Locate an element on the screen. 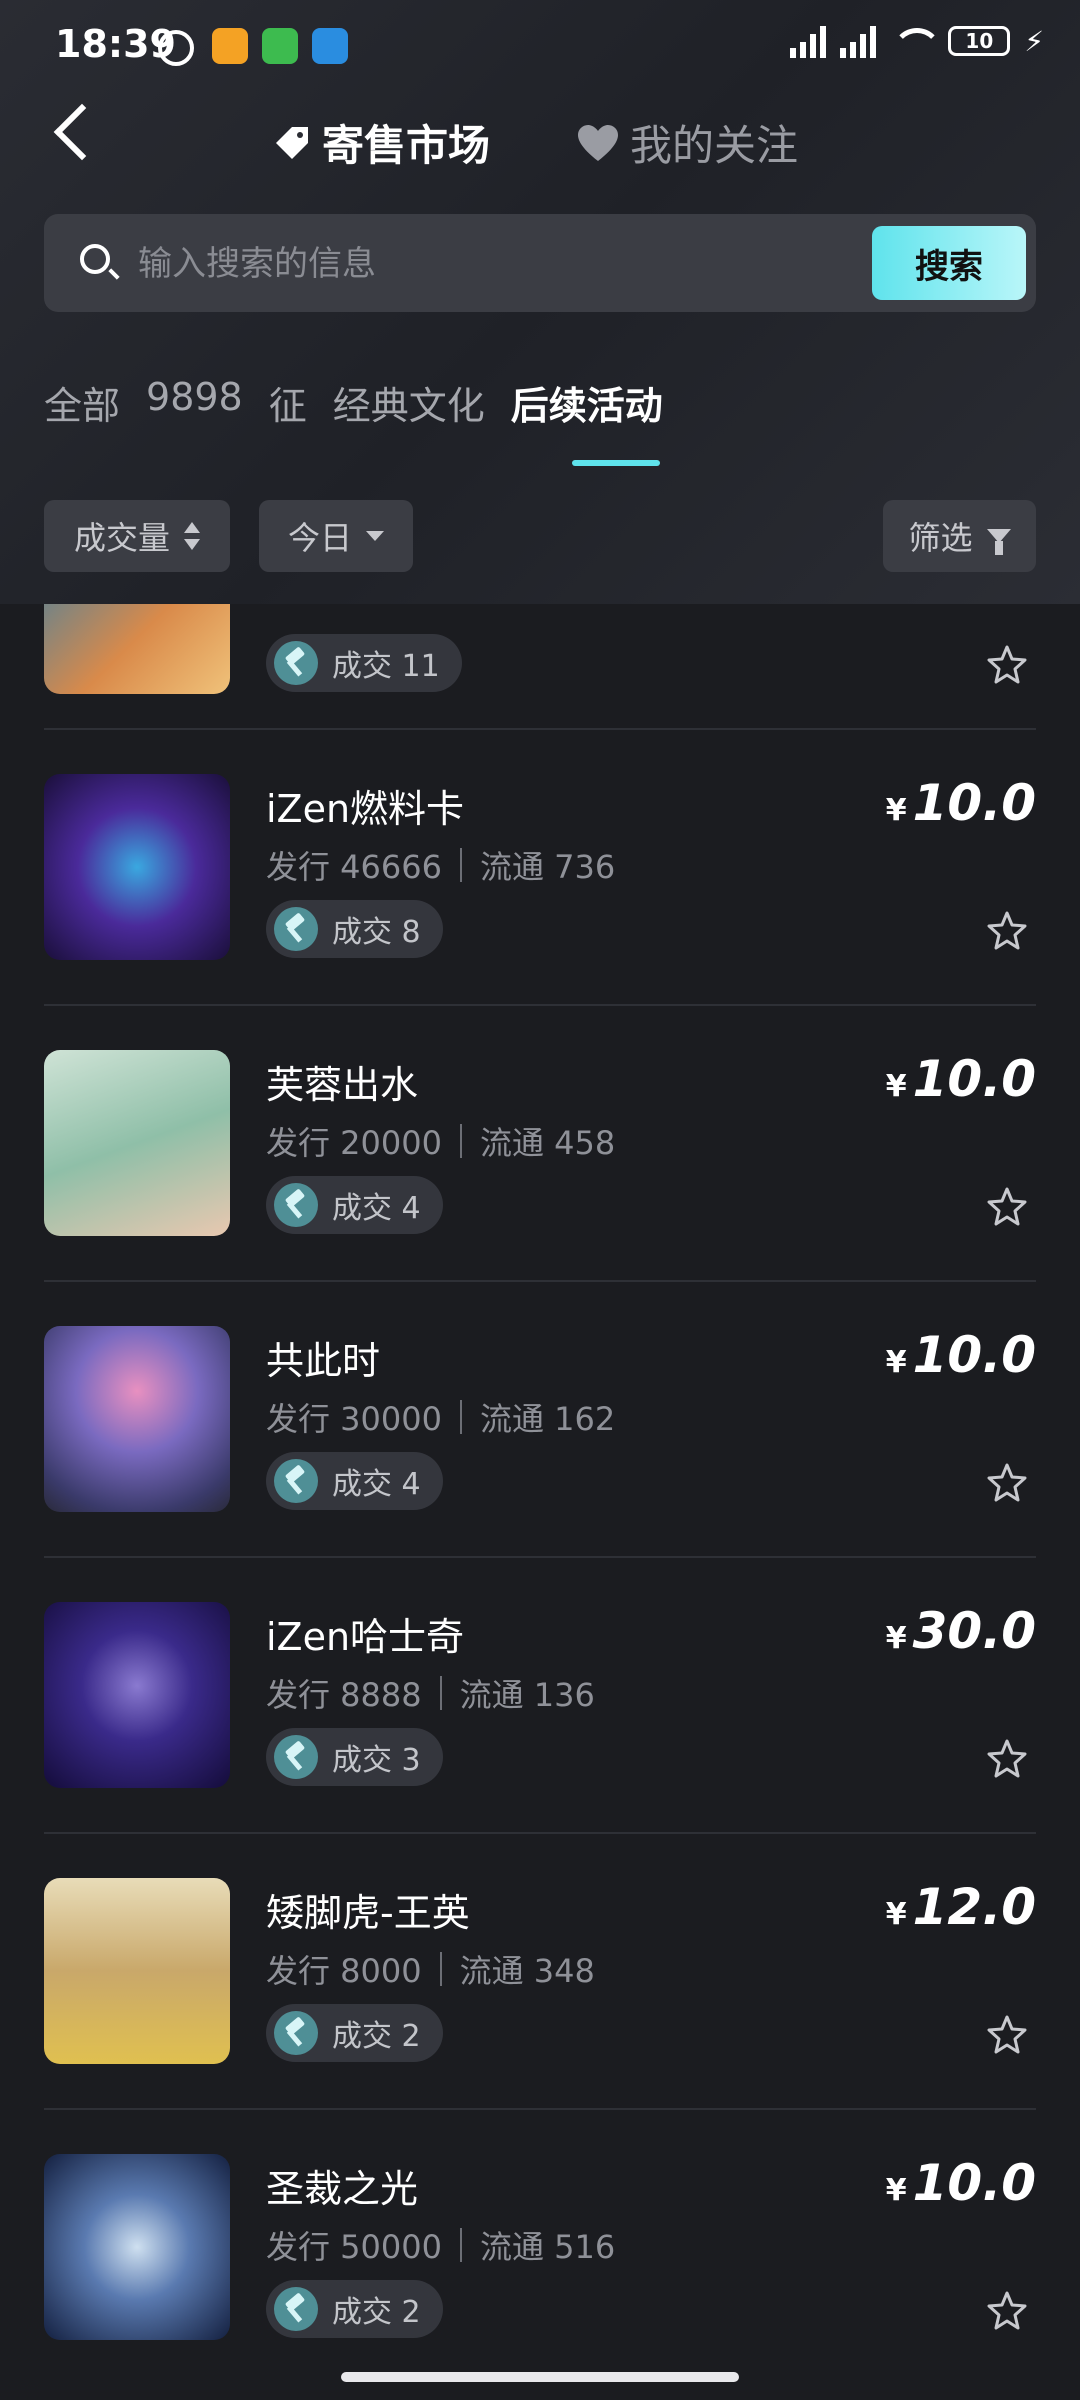  alarm-icon is located at coordinates (176, 48).